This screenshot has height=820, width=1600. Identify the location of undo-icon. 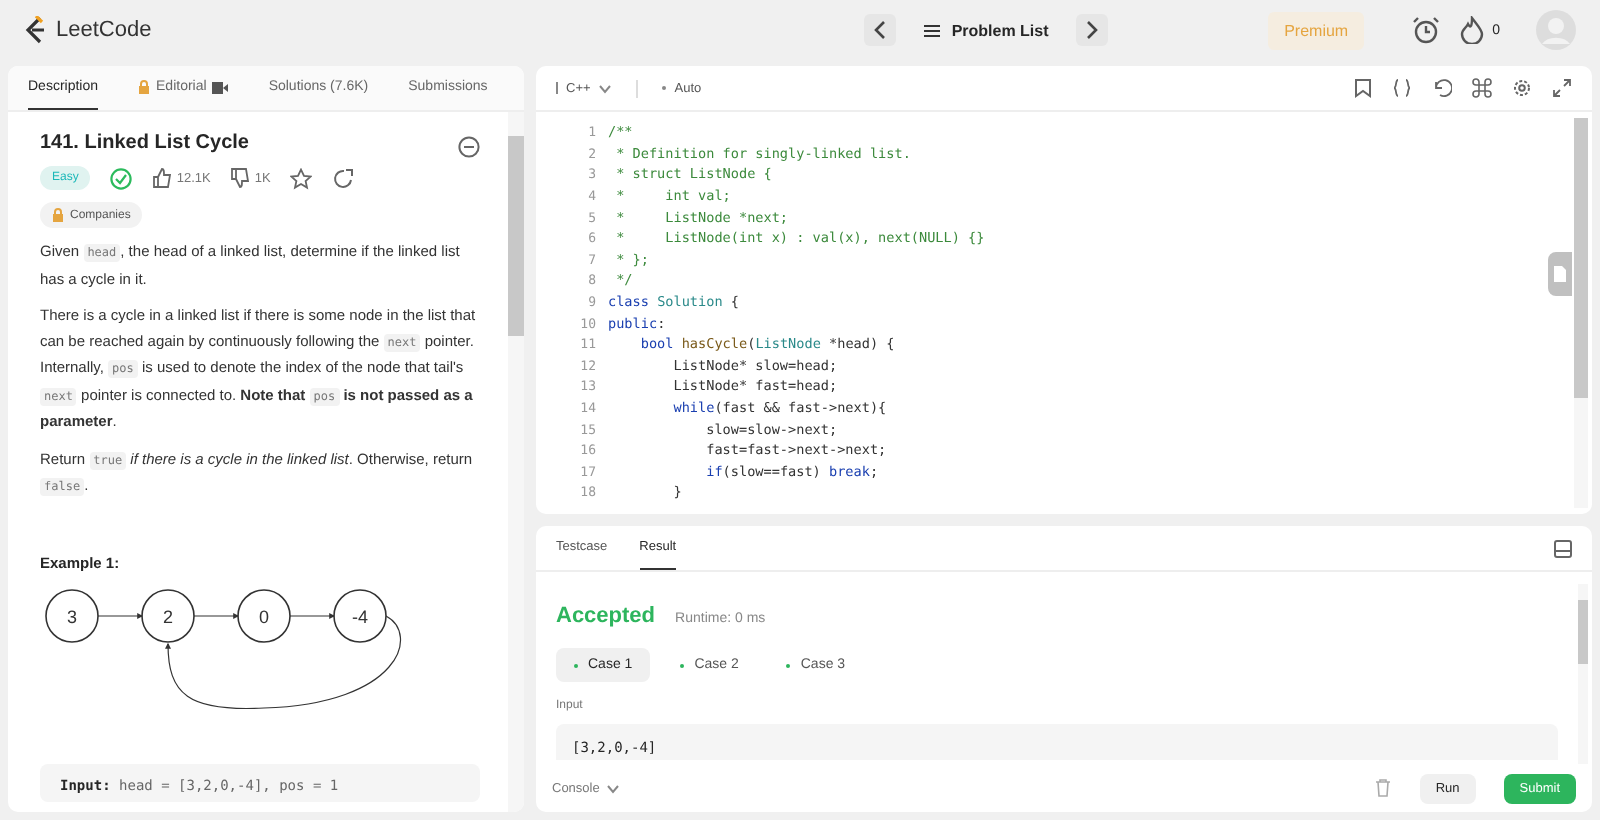
(1442, 88).